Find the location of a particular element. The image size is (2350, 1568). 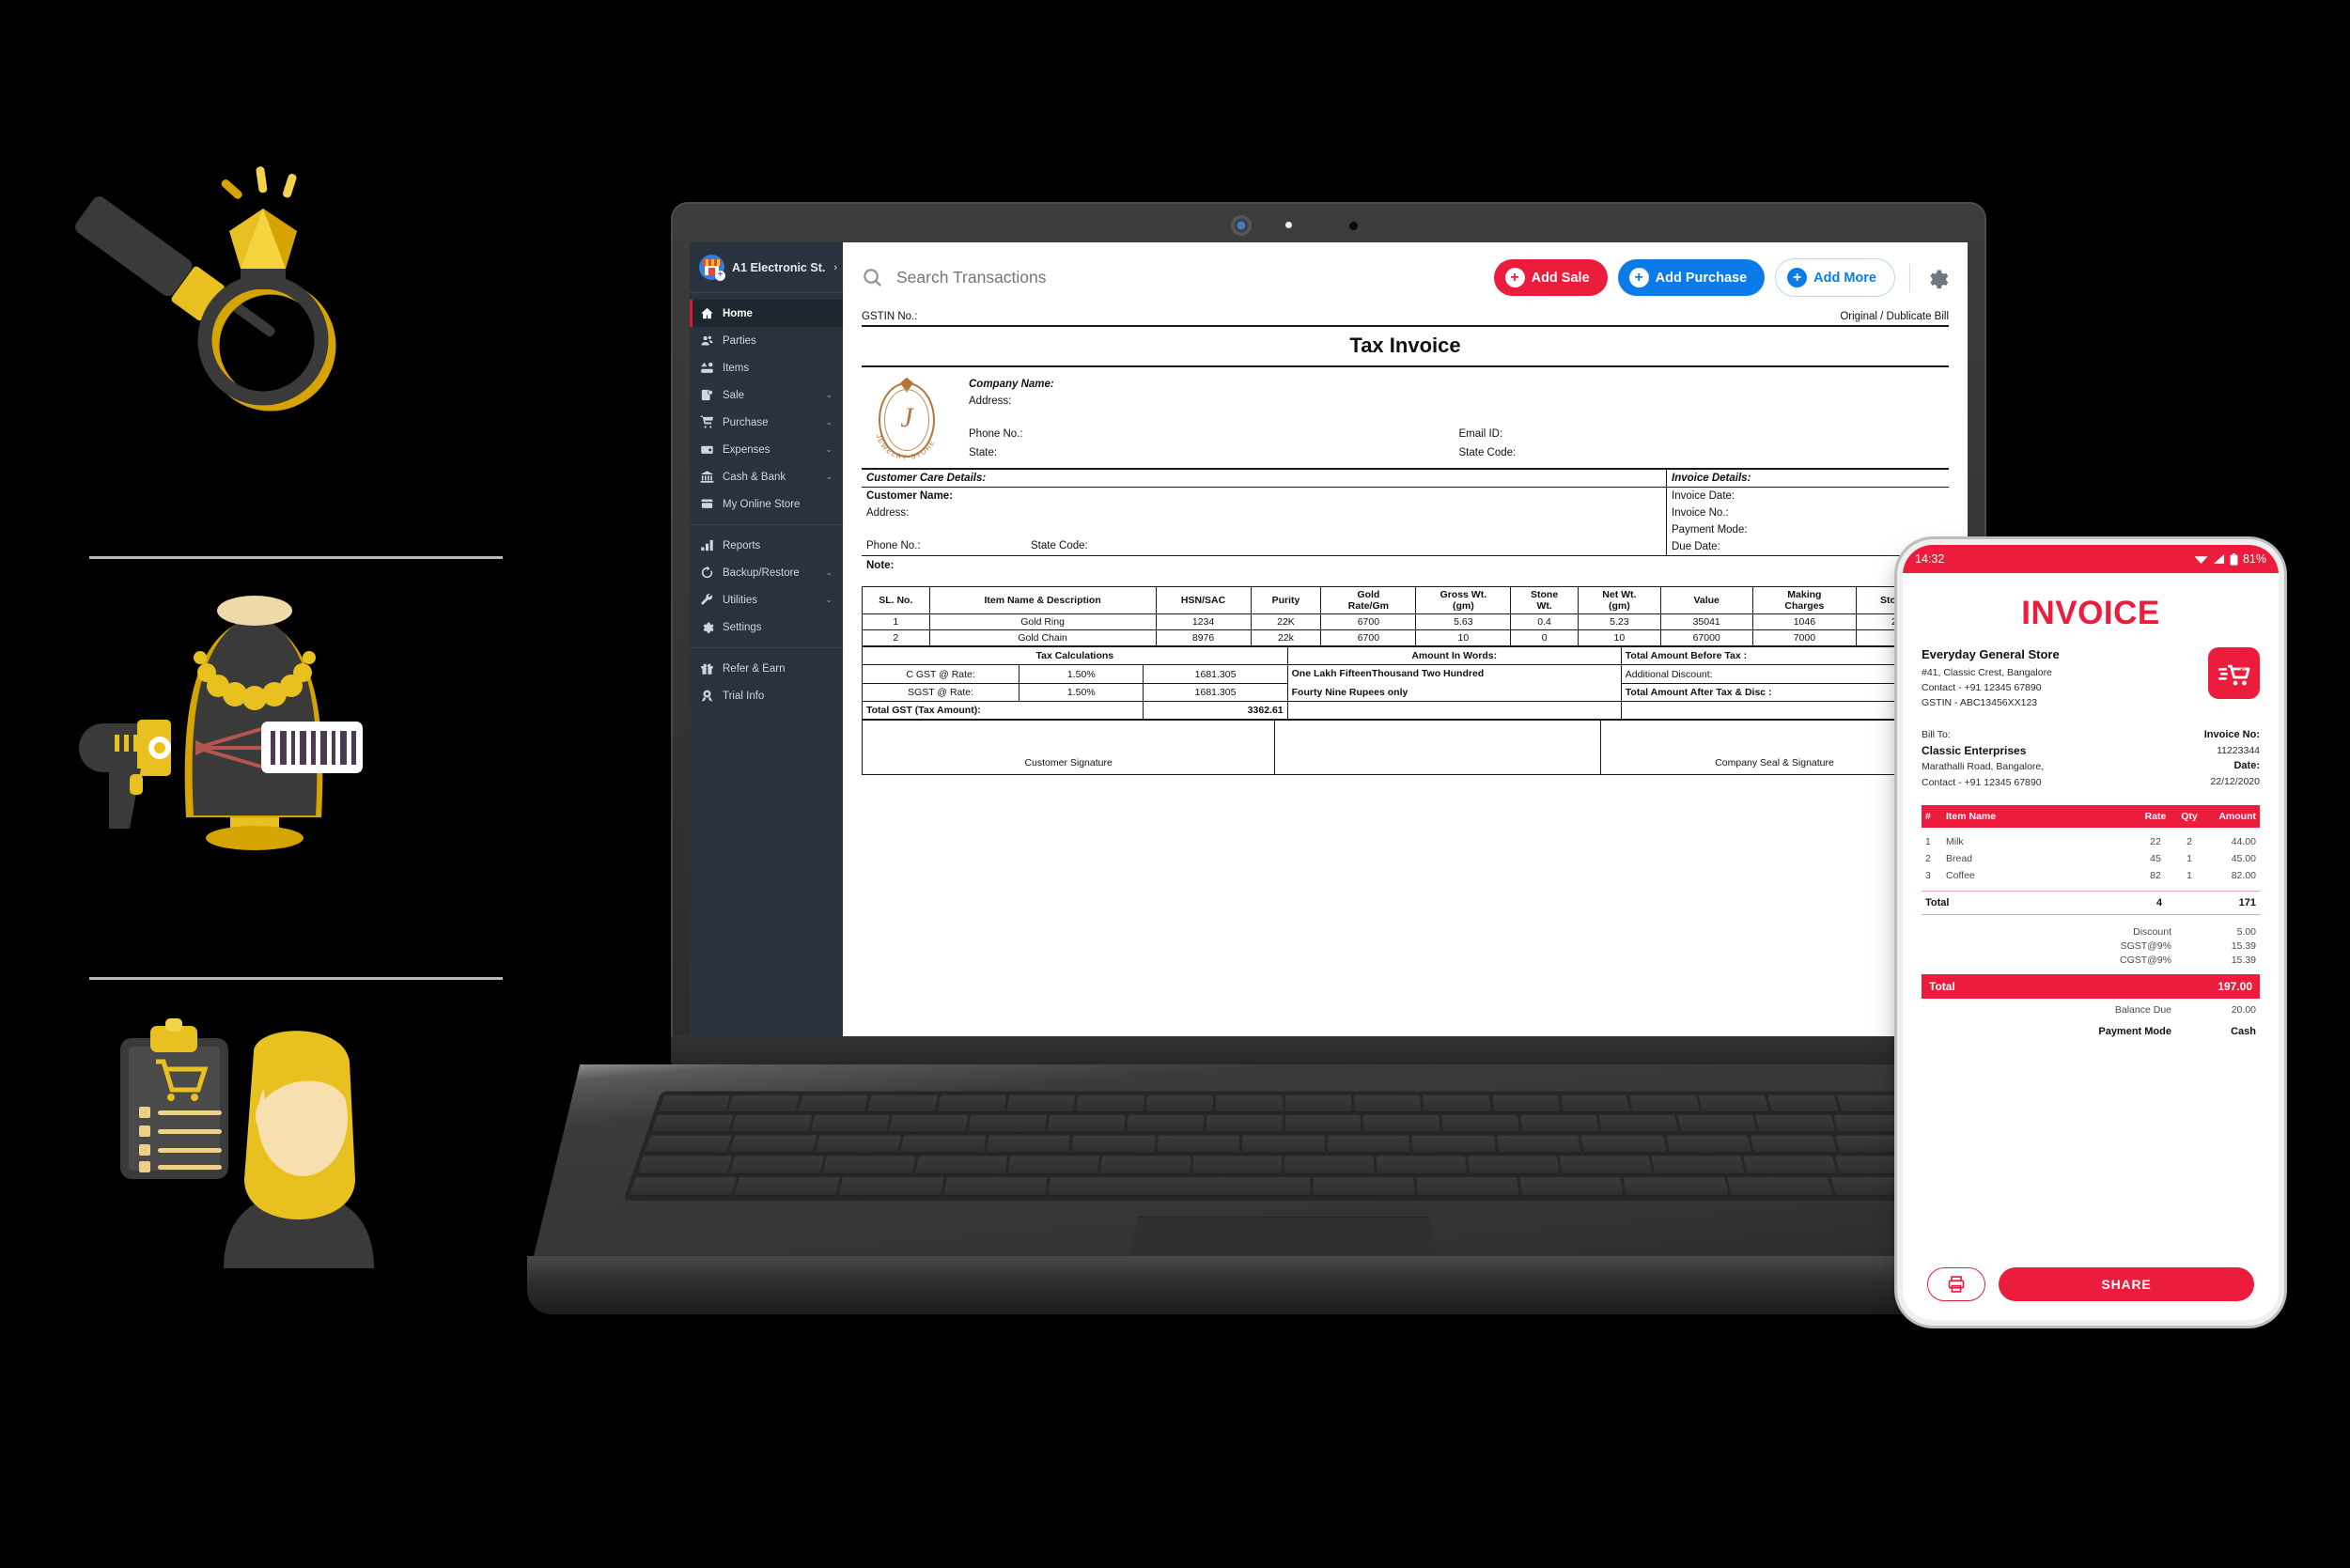

company-phone-label: Phone No.: is located at coordinates (996, 433).